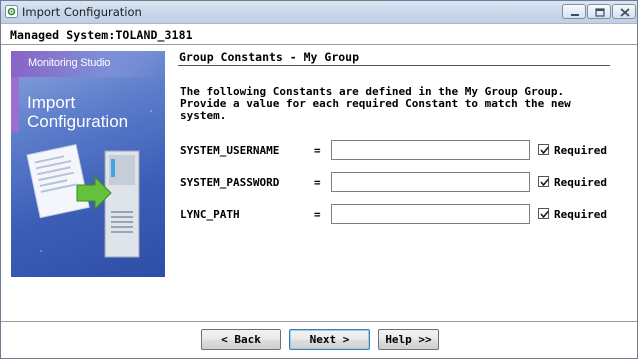 This screenshot has height=359, width=638. What do you see at coordinates (241, 339) in the screenshot?
I see `back-button: < Back` at bounding box center [241, 339].